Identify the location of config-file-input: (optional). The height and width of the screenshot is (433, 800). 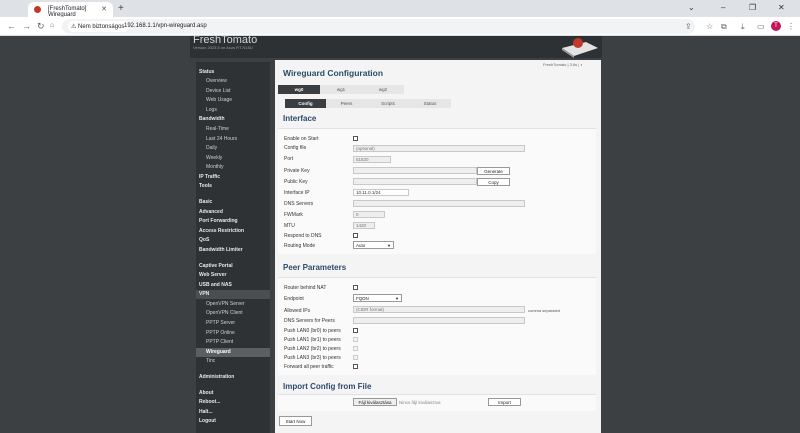
(439, 148).